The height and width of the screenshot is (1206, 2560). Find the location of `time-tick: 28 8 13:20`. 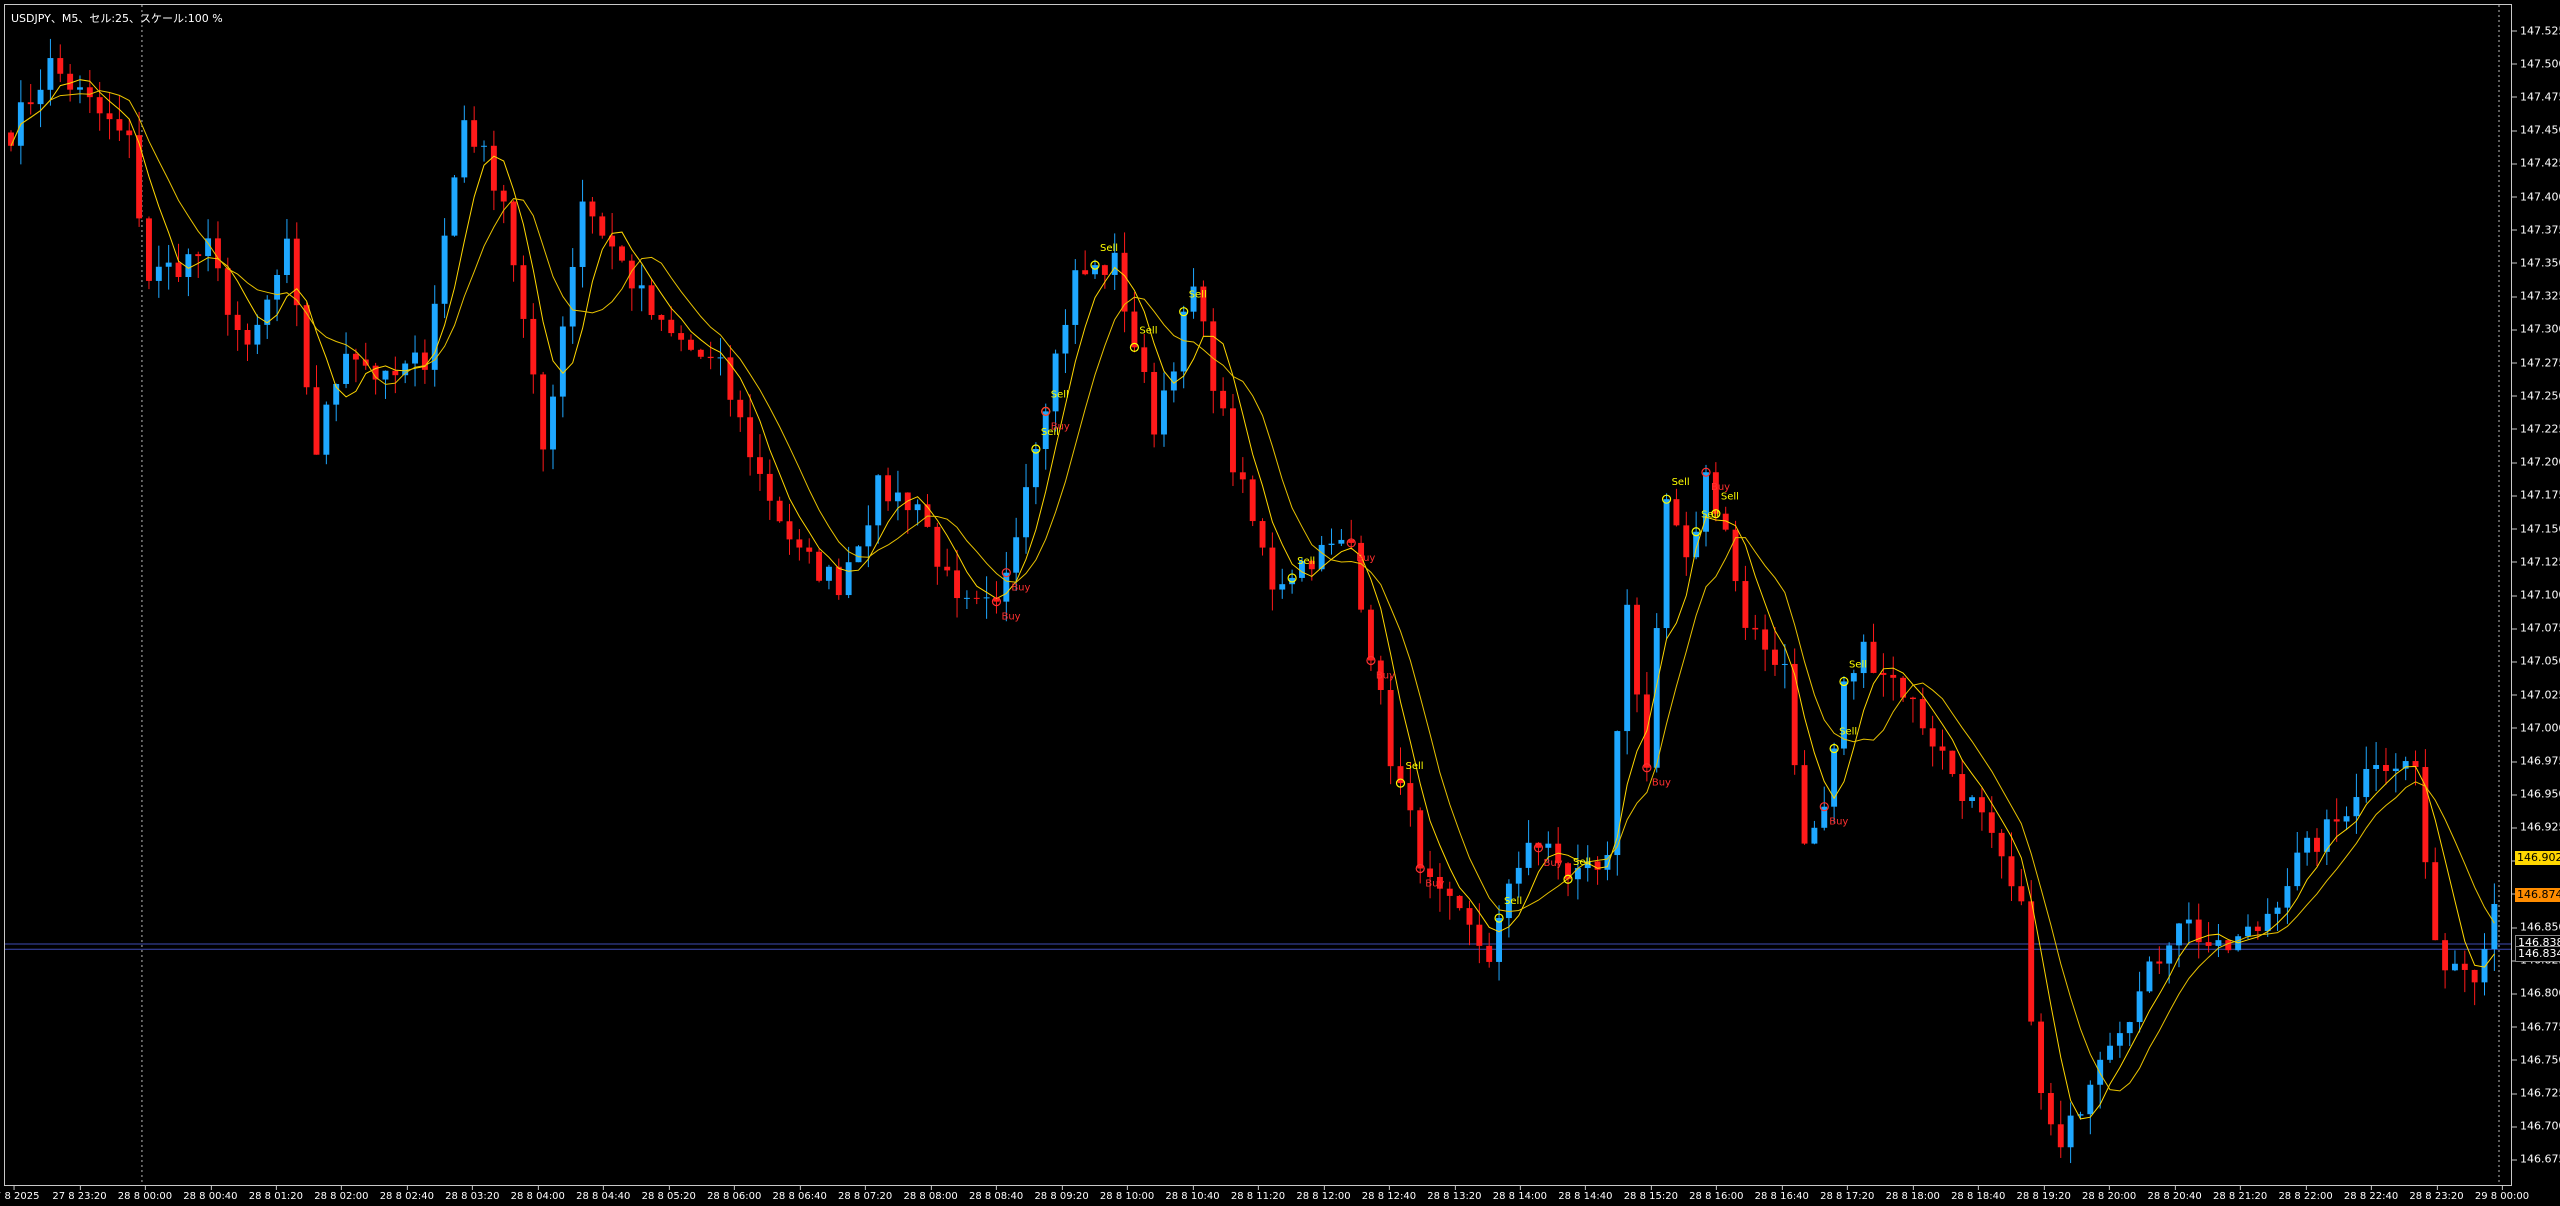

time-tick: 28 8 13:20 is located at coordinates (1454, 1194).